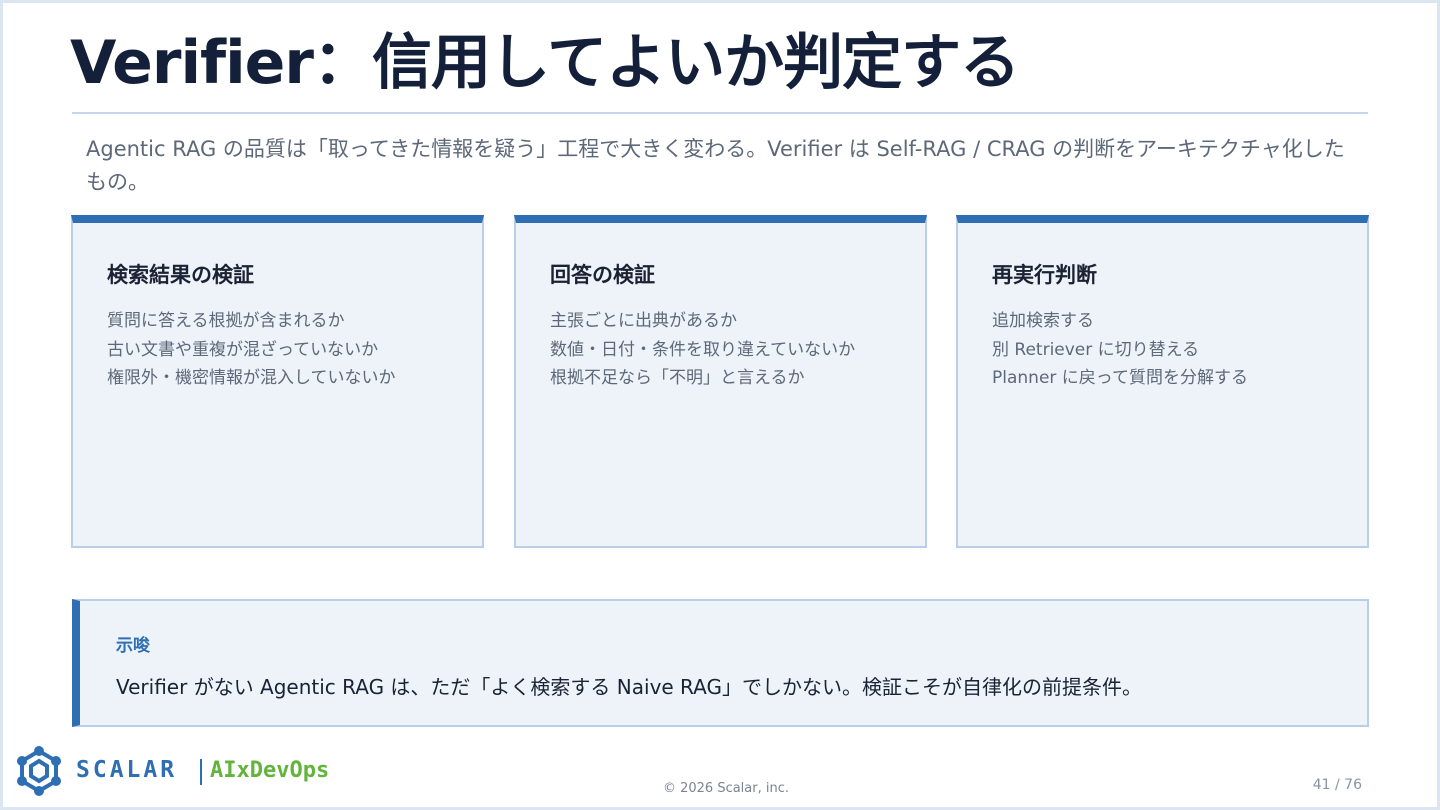 The image size is (1440, 810). Describe the element at coordinates (720, 113) in the screenshot. I see `title-divider` at that location.